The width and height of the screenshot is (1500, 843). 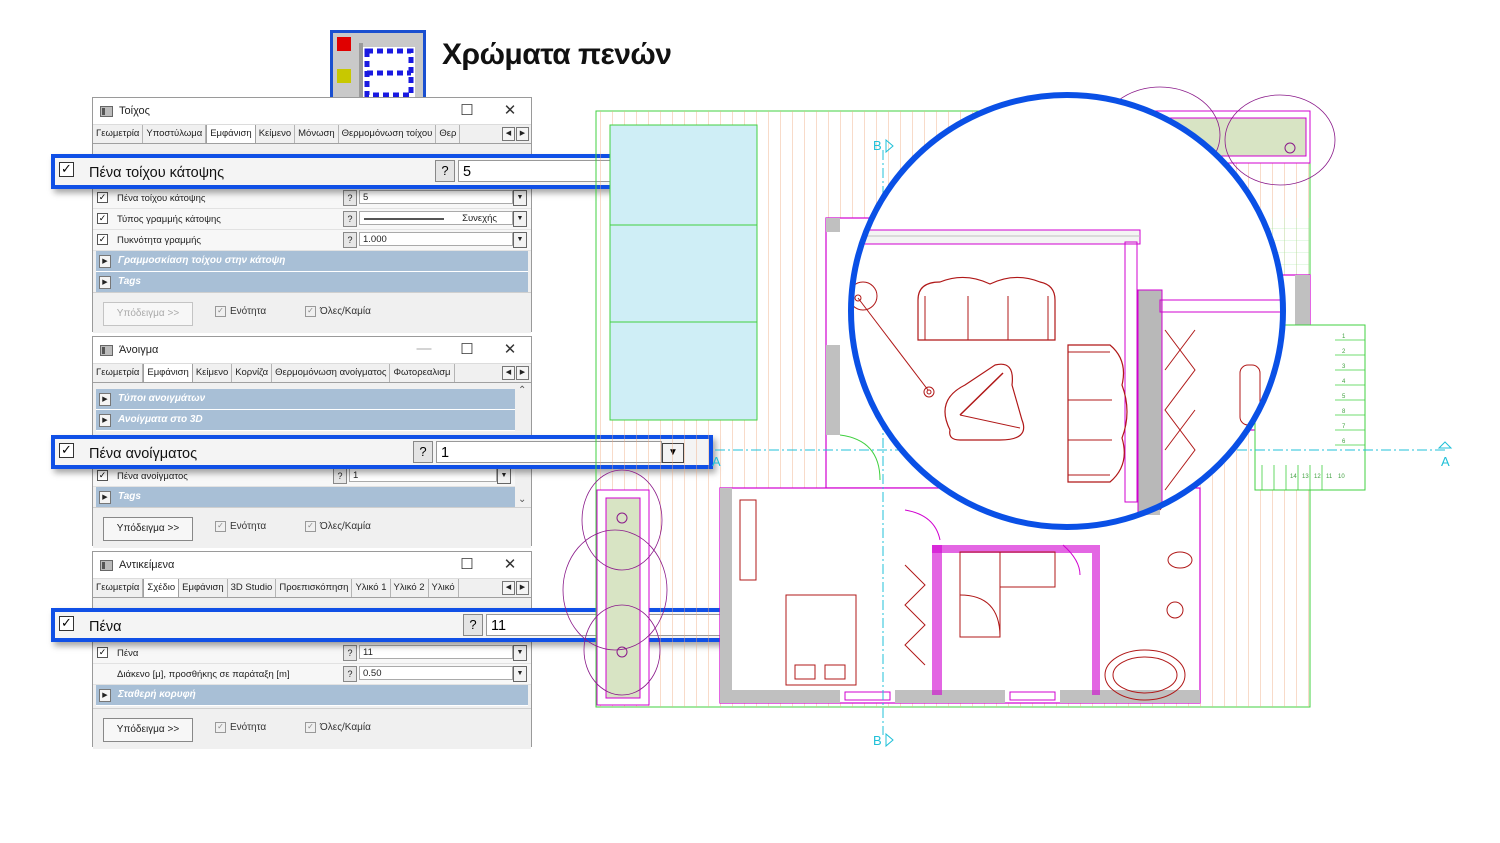 What do you see at coordinates (436, 218) in the screenshot?
I see `linetype-value: Συνεχής` at bounding box center [436, 218].